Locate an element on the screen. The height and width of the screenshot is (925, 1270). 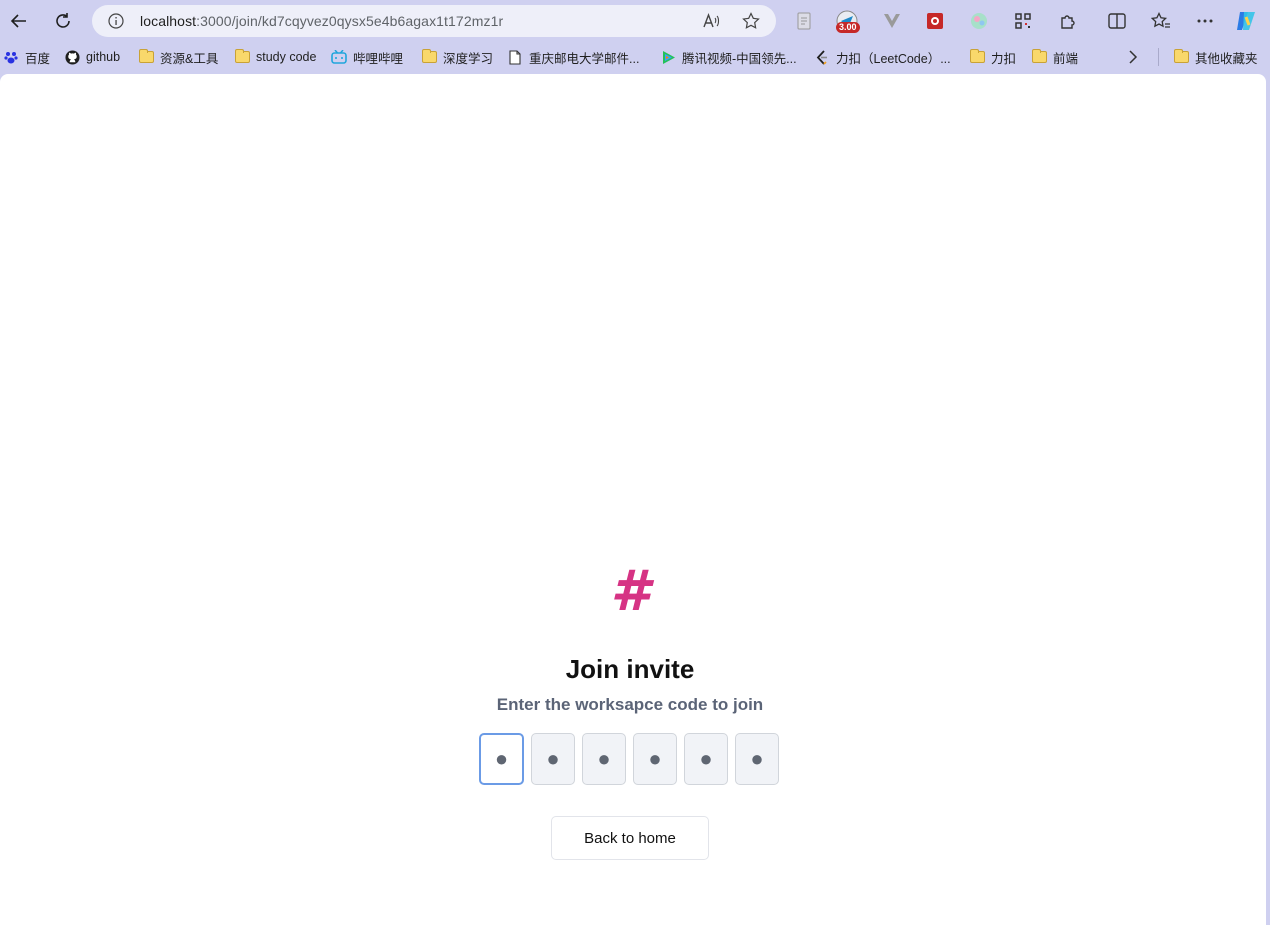
github-icon is located at coordinates (72, 57).